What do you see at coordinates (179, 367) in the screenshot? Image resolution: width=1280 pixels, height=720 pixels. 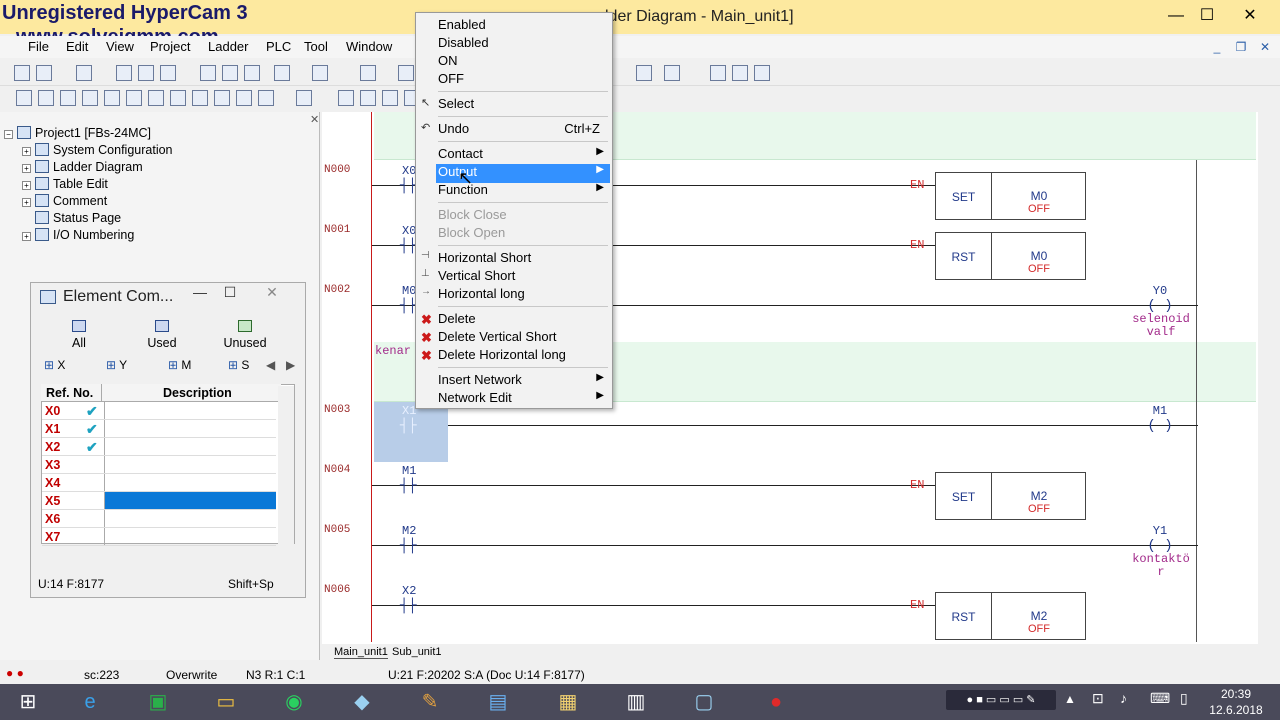 I see `filter-m: ⊞ M` at bounding box center [179, 367].